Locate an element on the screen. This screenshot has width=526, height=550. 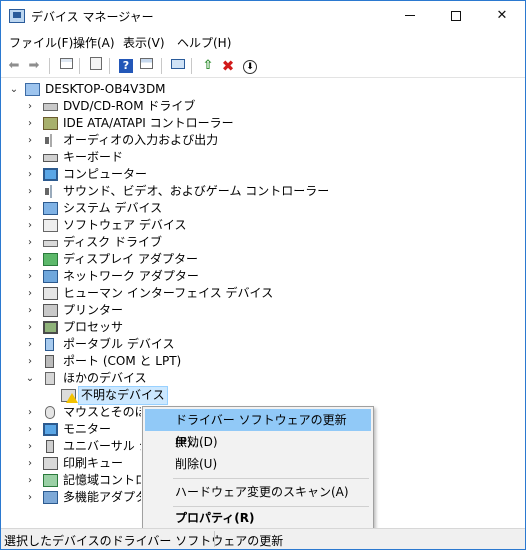
arrow-left-icon: ⬅ is located at coordinates (14, 66).